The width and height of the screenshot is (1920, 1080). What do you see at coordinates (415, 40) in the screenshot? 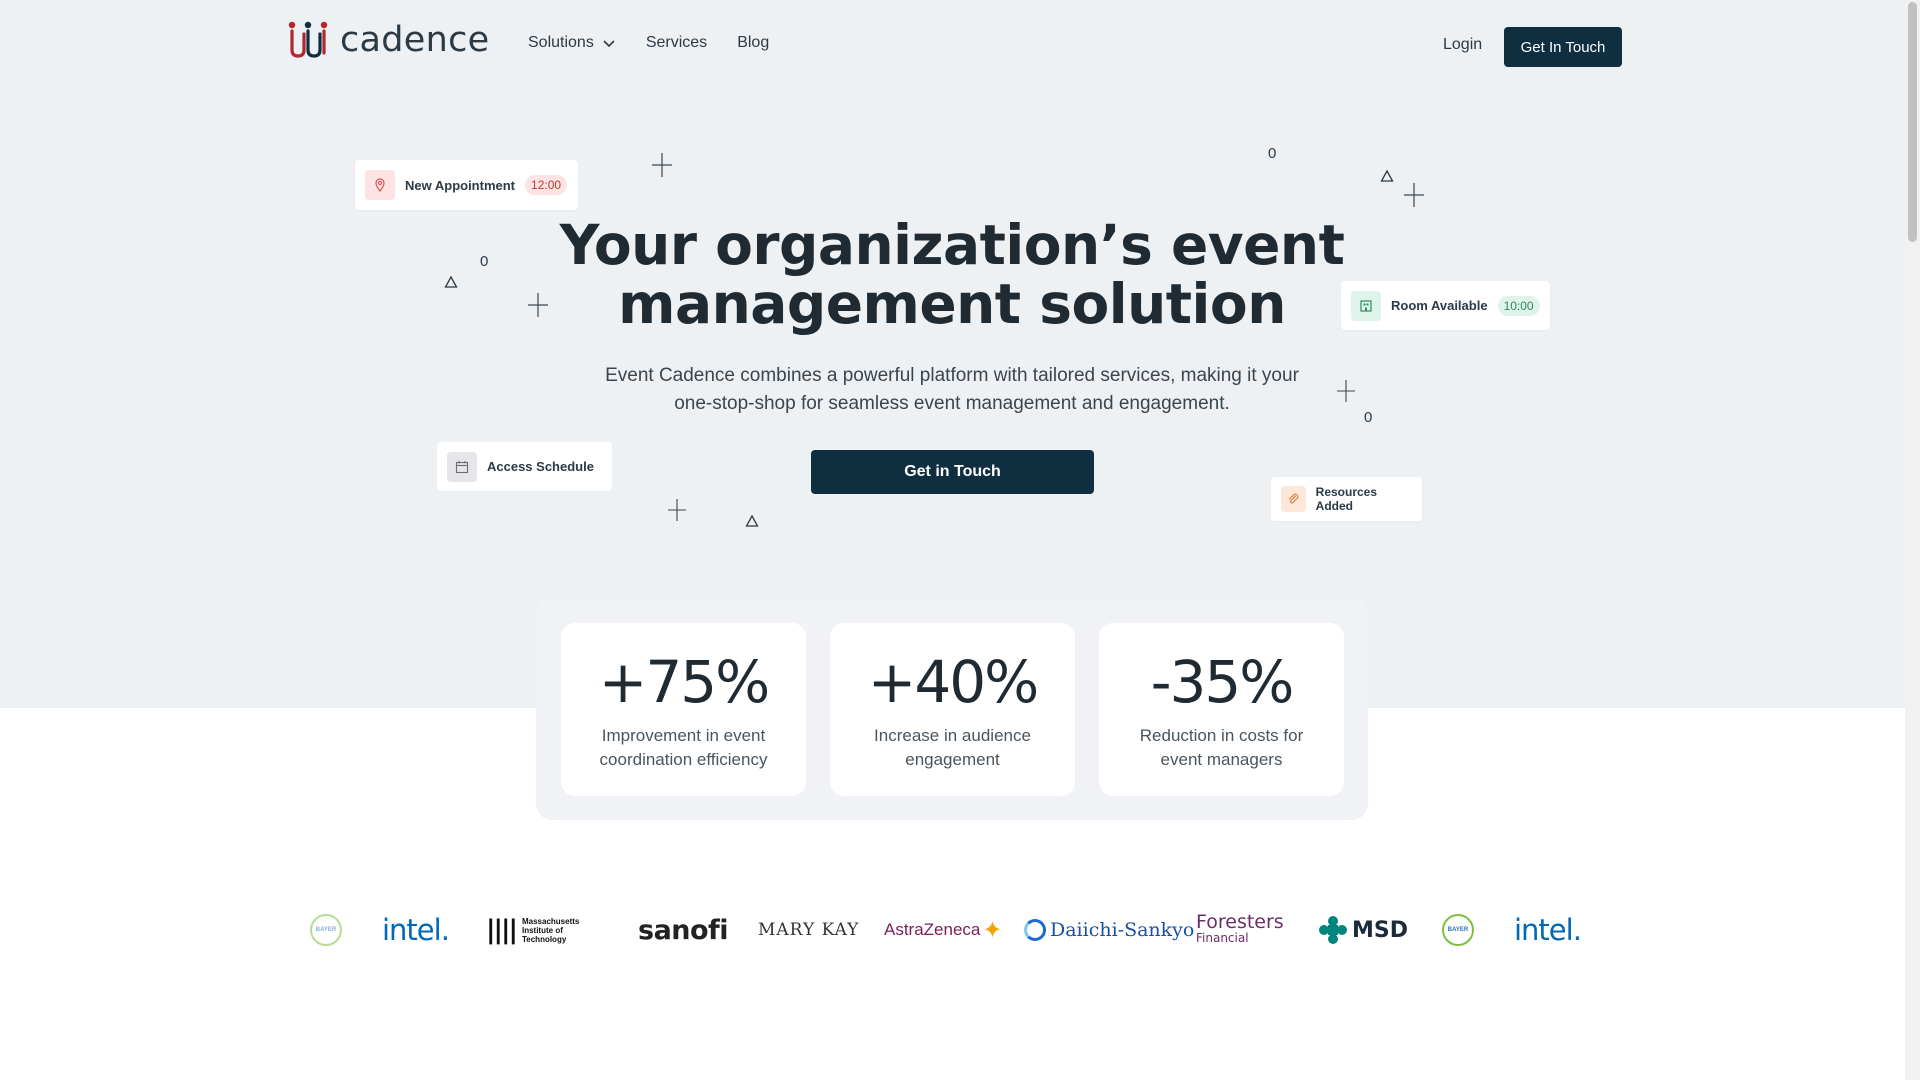
I see `brand-name: cadence` at bounding box center [415, 40].